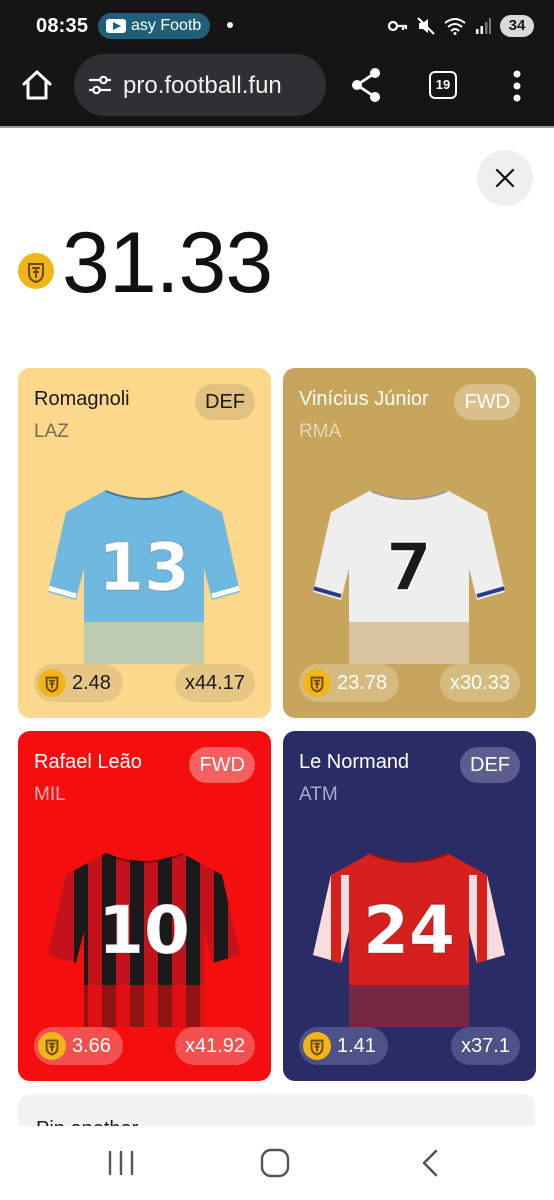 The height and width of the screenshot is (1200, 554). What do you see at coordinates (214, 683) in the screenshot?
I see `multiplier-badge: x44.17` at bounding box center [214, 683].